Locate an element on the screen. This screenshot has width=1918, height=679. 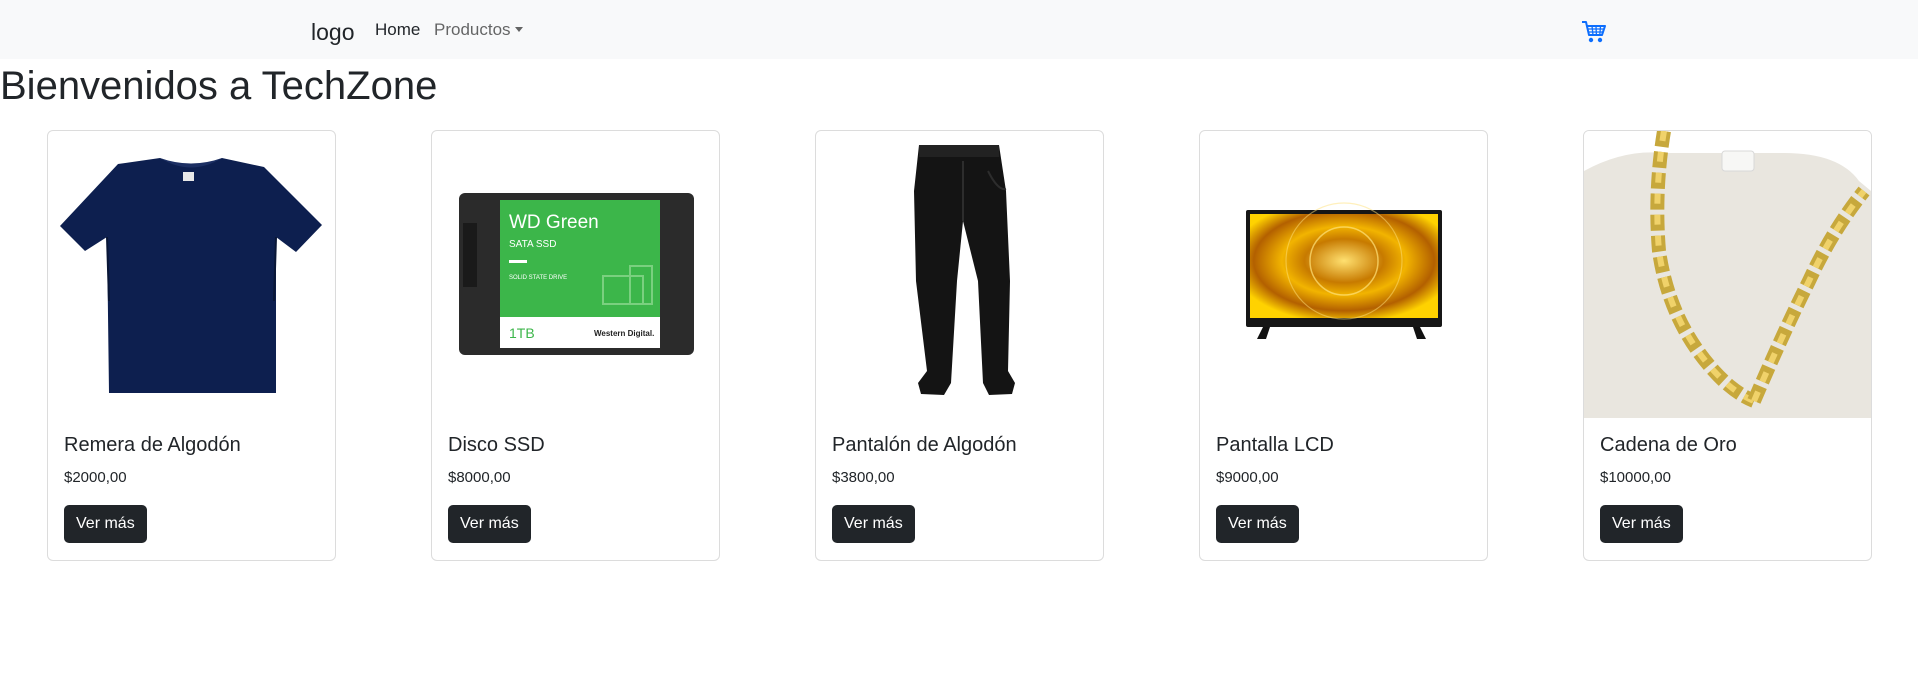
page-title: Bienvenidos a TechZone is located at coordinates (219, 86).